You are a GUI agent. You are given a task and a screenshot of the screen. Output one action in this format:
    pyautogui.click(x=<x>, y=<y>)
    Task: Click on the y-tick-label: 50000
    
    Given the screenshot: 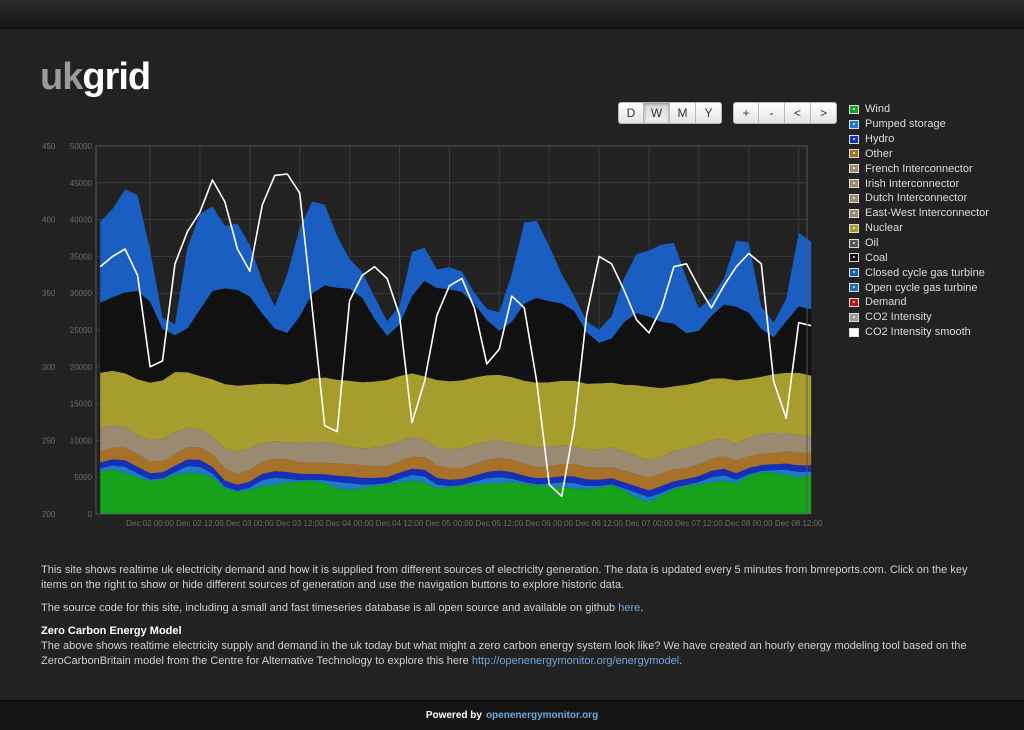 What is the action you would take?
    pyautogui.click(x=81, y=146)
    